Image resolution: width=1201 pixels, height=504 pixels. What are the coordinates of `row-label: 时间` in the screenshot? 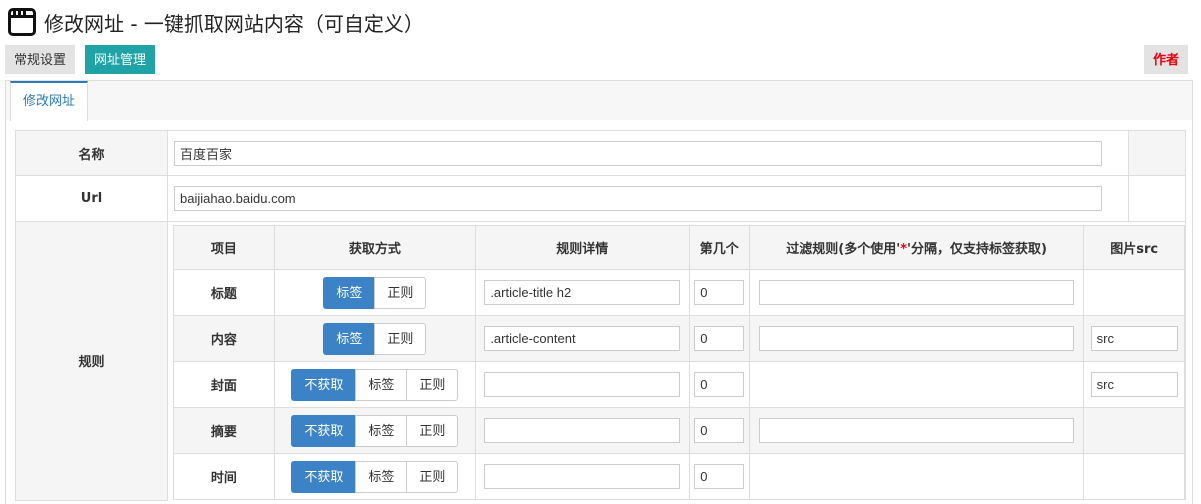 It's located at (224, 476).